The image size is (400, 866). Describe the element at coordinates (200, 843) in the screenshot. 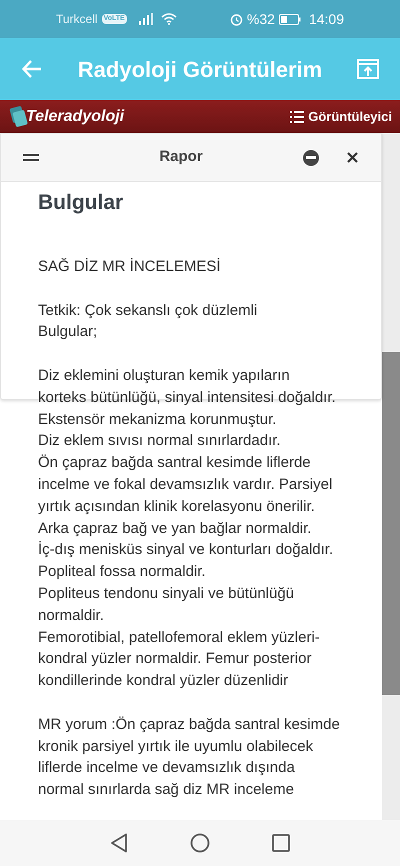

I see `home-icon` at that location.